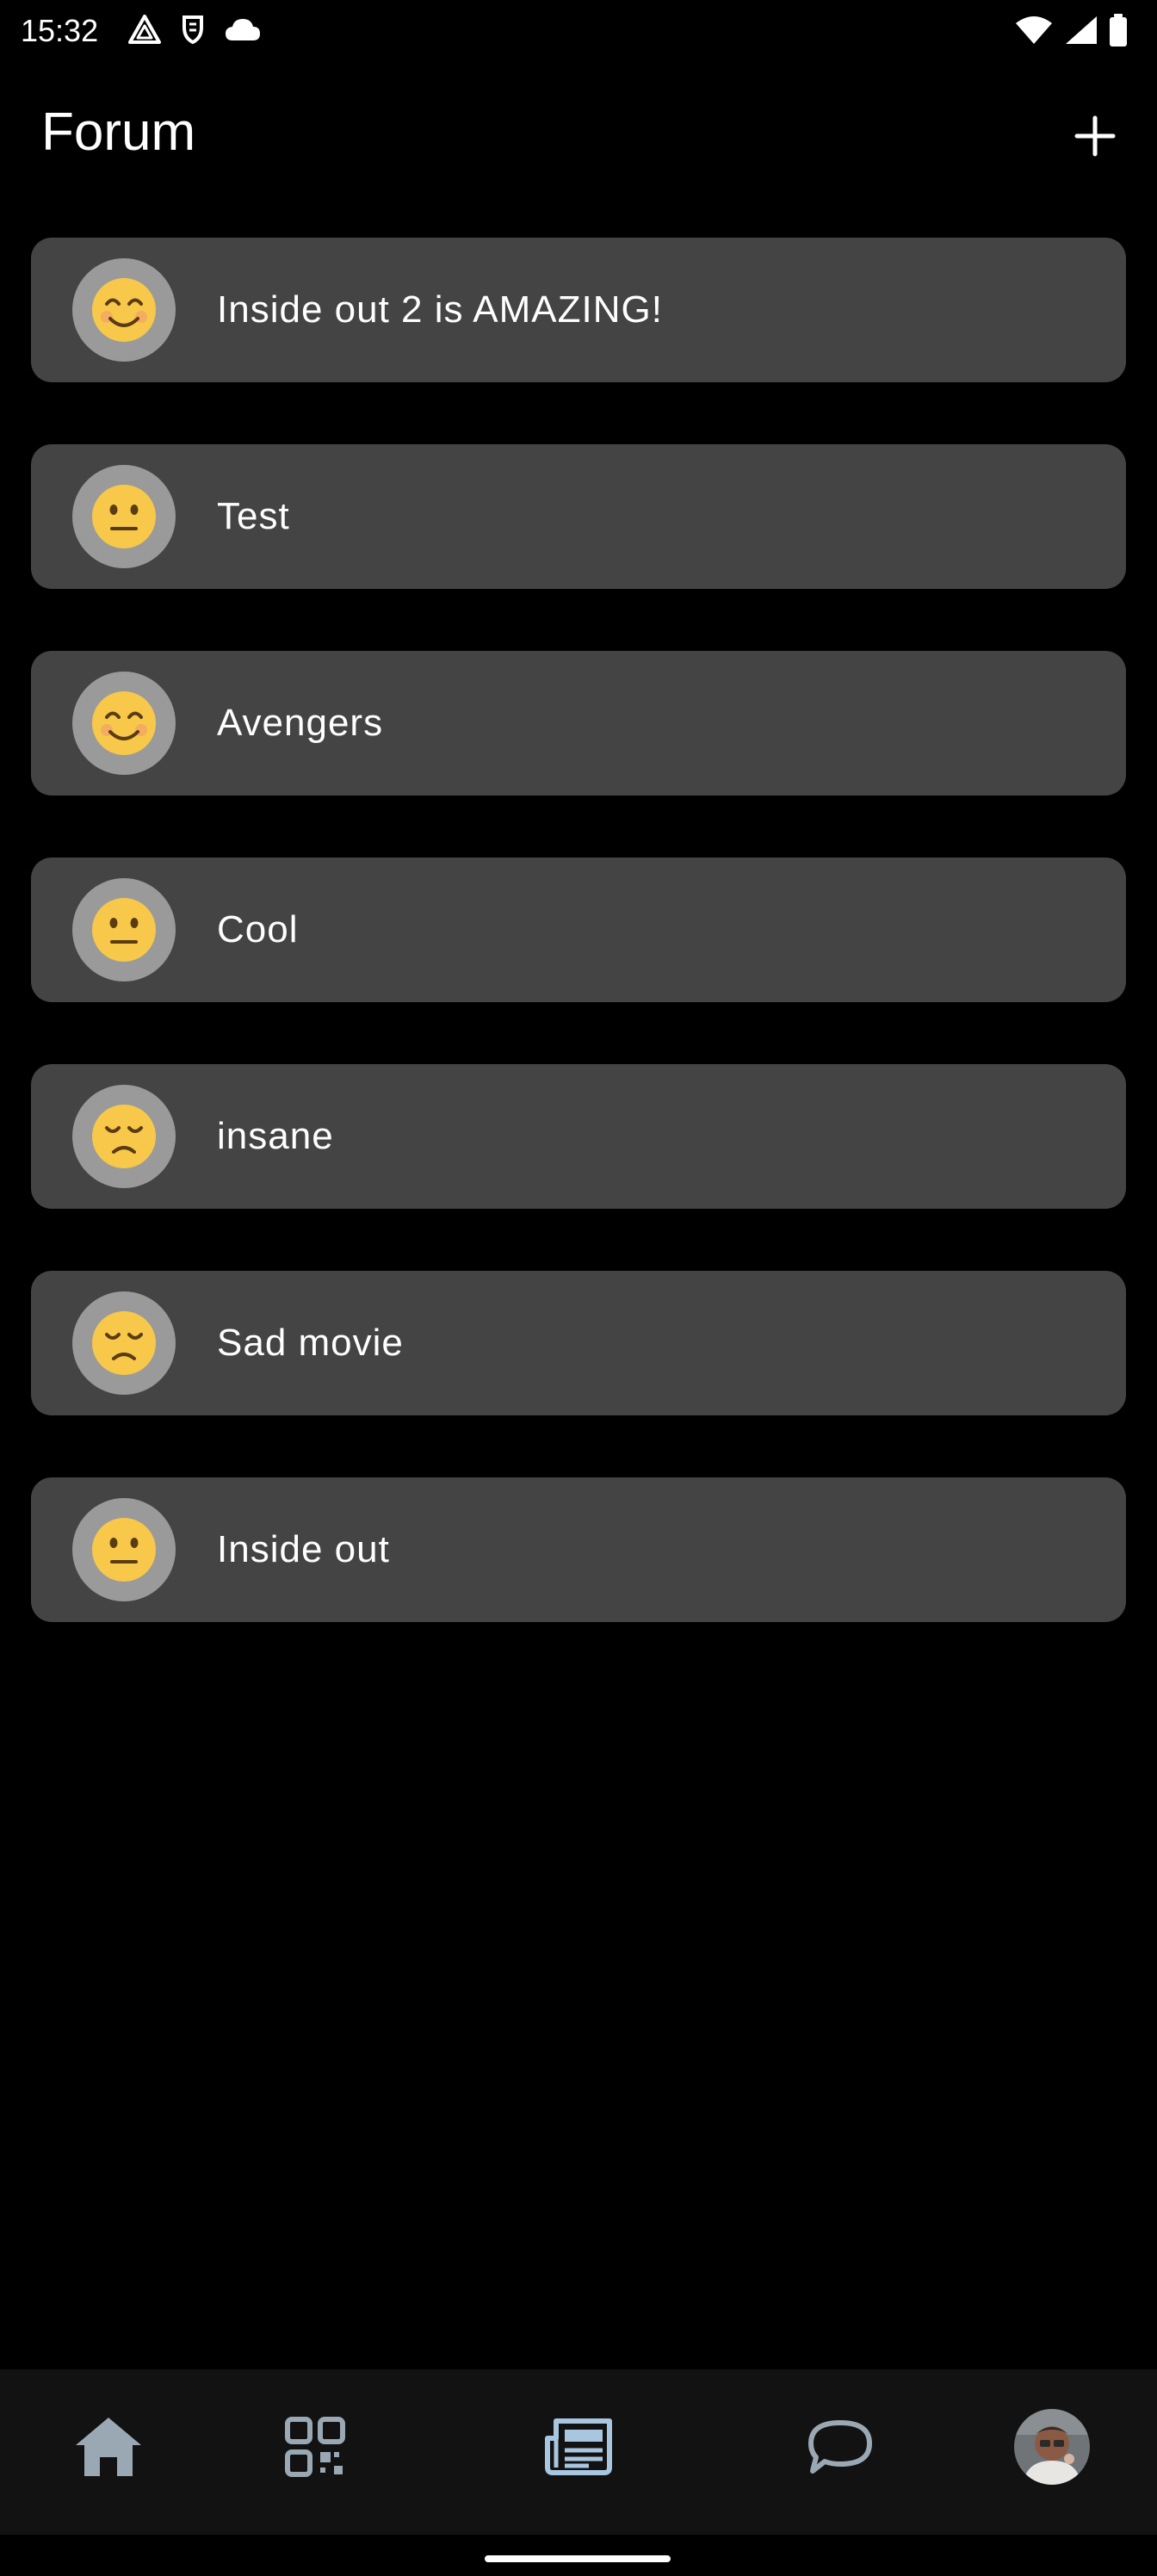  What do you see at coordinates (243, 29) in the screenshot?
I see `cloud-icon` at bounding box center [243, 29].